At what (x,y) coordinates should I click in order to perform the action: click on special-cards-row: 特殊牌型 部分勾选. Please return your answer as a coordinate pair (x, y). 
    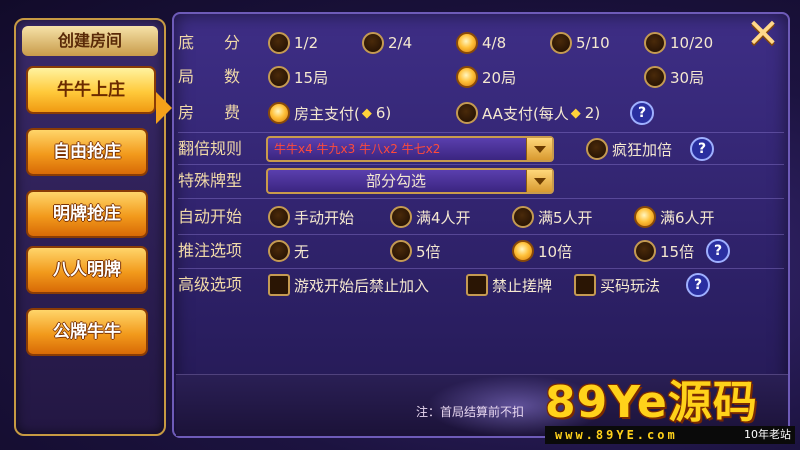
    Looking at the image, I should click on (480, 181).